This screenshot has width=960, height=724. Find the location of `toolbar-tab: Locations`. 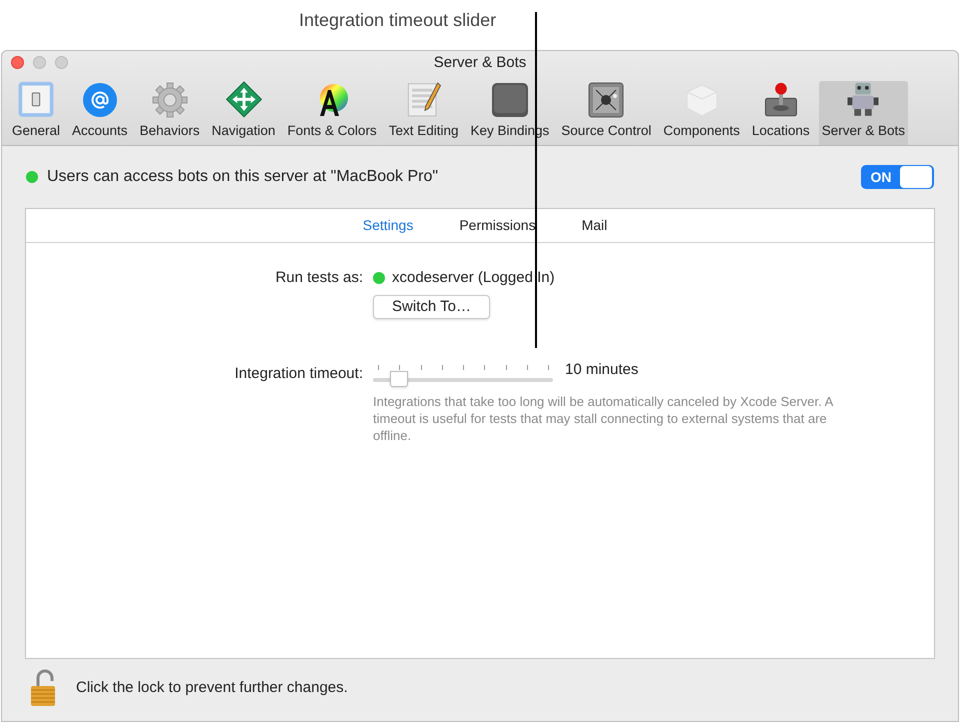

toolbar-tab: Locations is located at coordinates (780, 113).